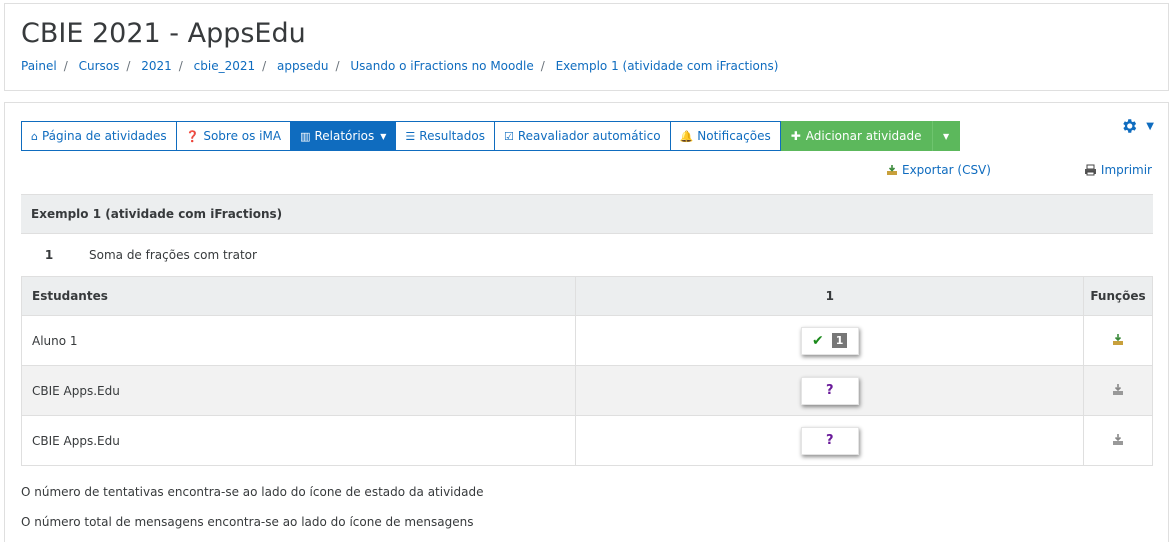 The height and width of the screenshot is (542, 1173). Describe the element at coordinates (224, 66) in the screenshot. I see `breadcrumb-cbie-2021: cbie_2021` at that location.